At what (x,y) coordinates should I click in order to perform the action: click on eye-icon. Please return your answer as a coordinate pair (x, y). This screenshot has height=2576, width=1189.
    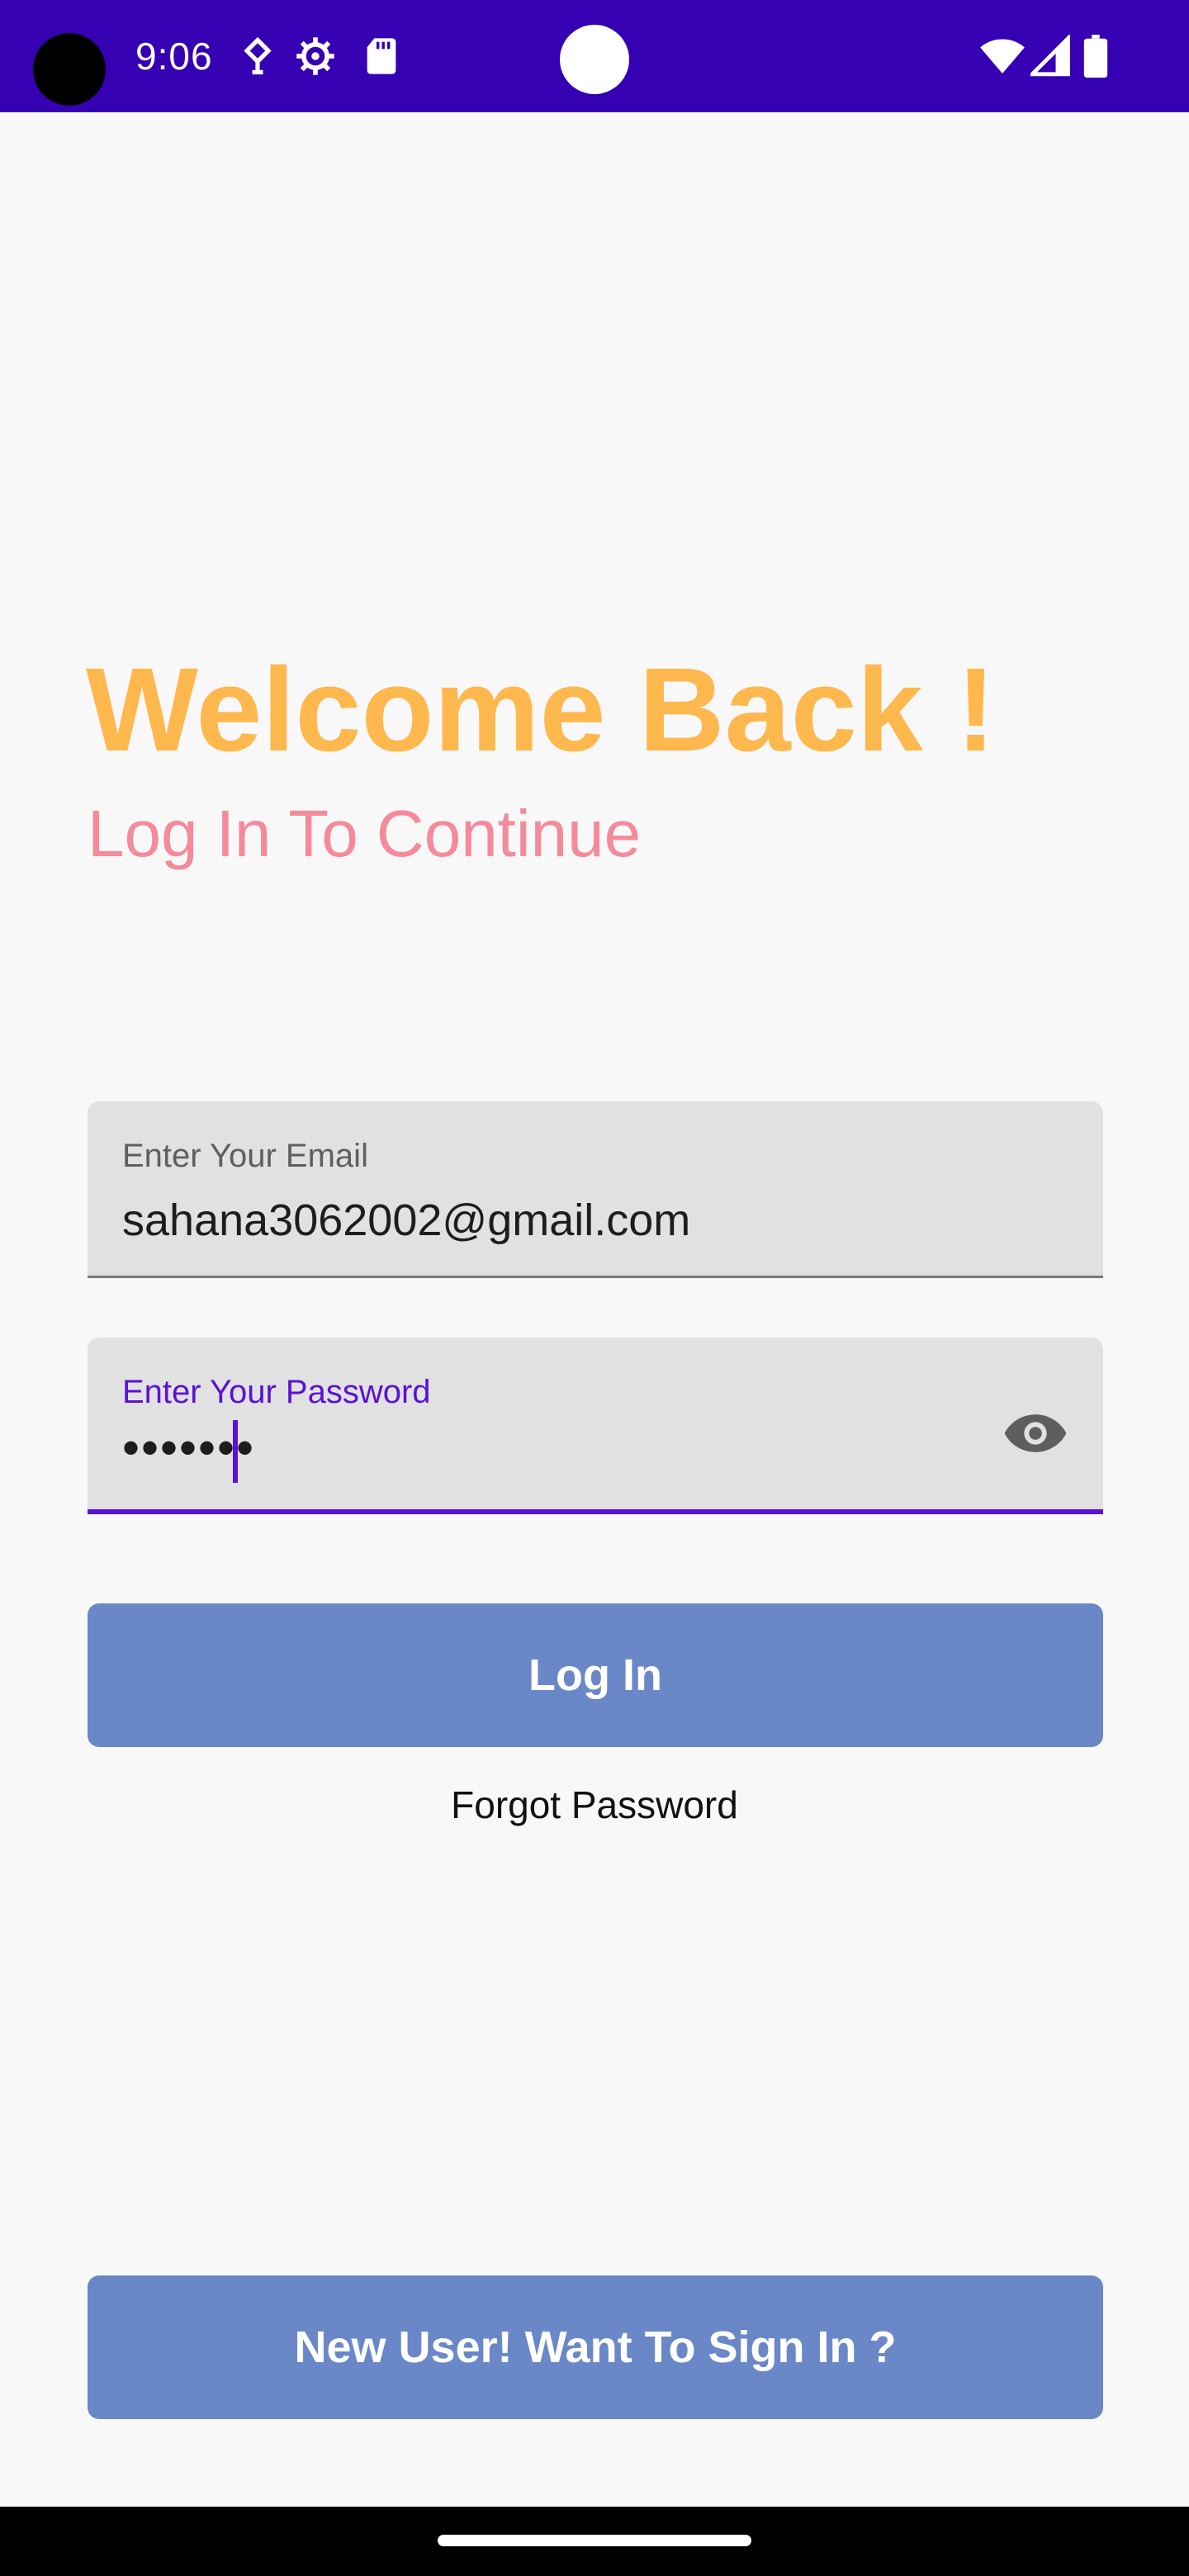
    Looking at the image, I should click on (1035, 1433).